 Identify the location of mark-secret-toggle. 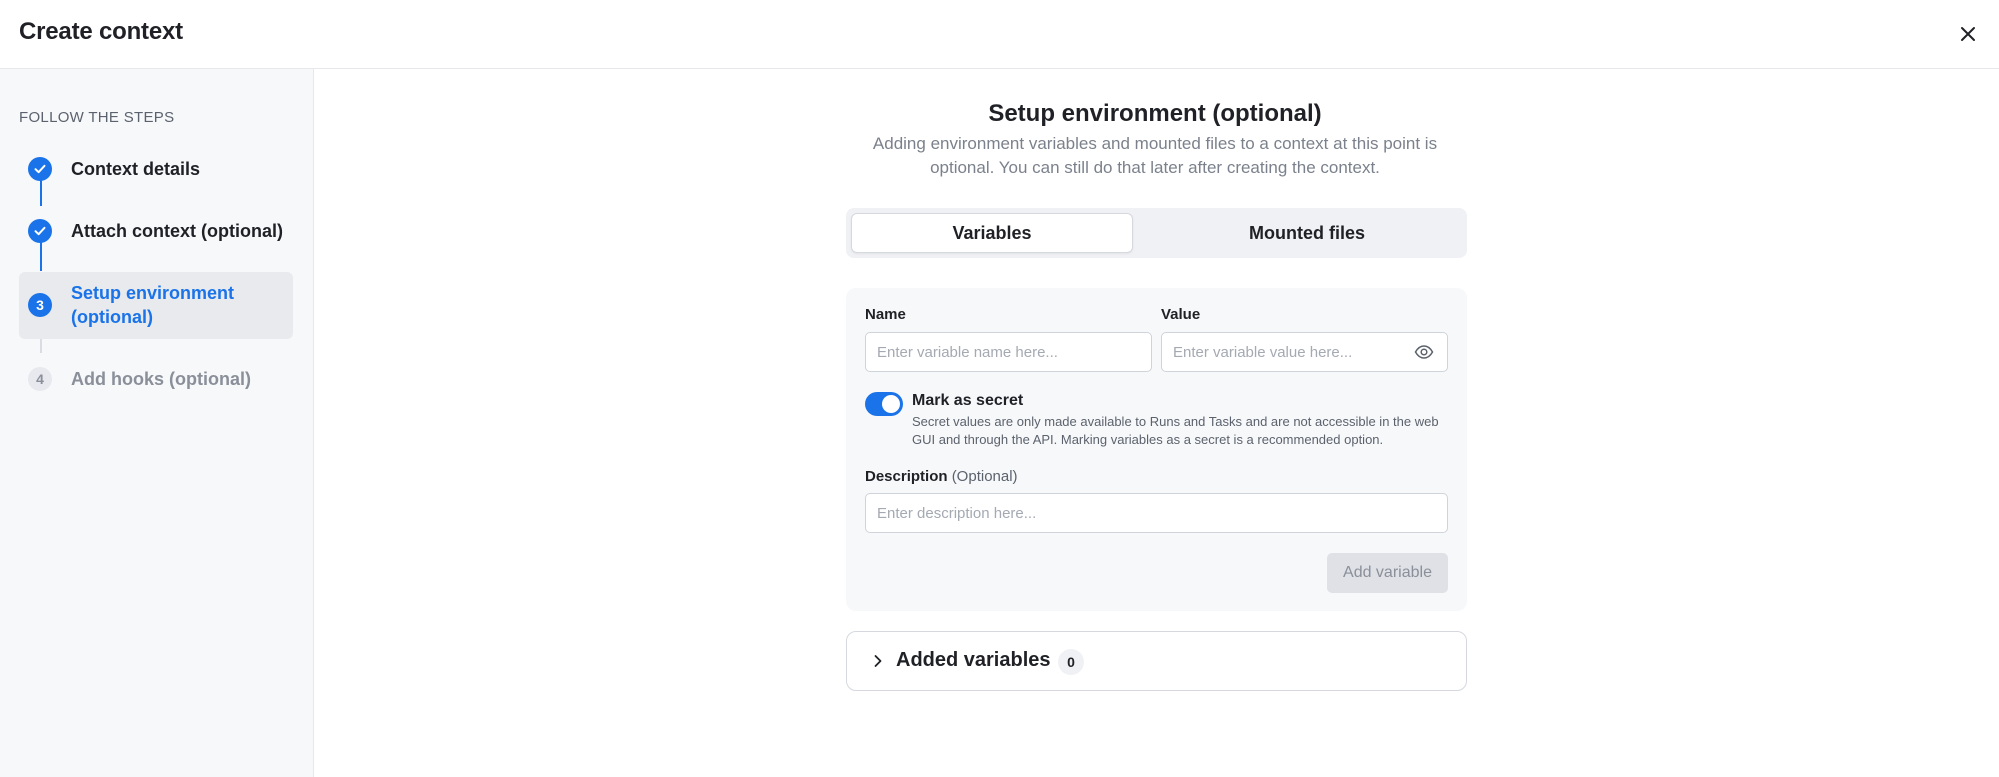
(884, 404).